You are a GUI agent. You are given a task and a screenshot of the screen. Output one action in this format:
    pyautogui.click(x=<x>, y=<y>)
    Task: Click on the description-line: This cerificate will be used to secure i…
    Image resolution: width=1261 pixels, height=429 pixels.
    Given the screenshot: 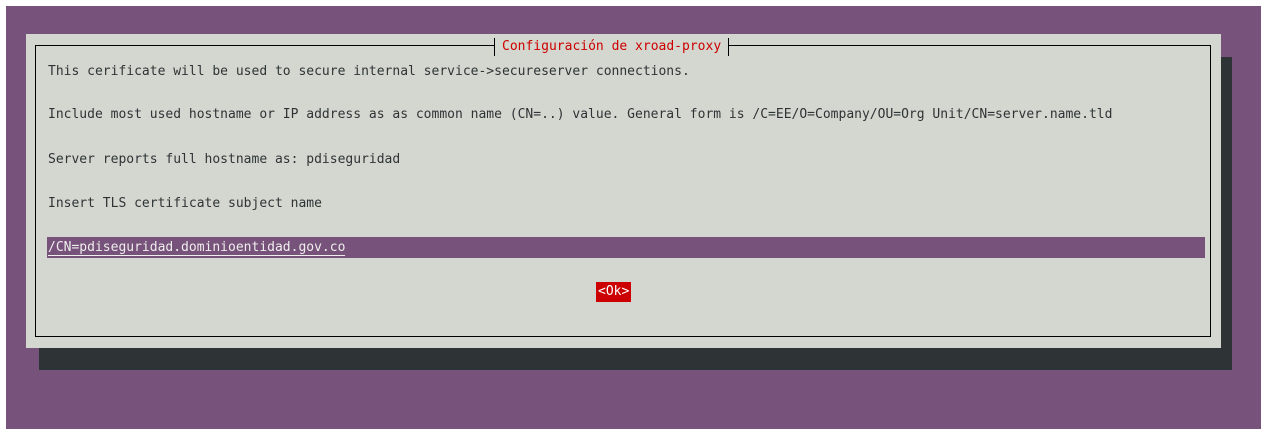 What is the action you would take?
    pyautogui.click(x=369, y=71)
    